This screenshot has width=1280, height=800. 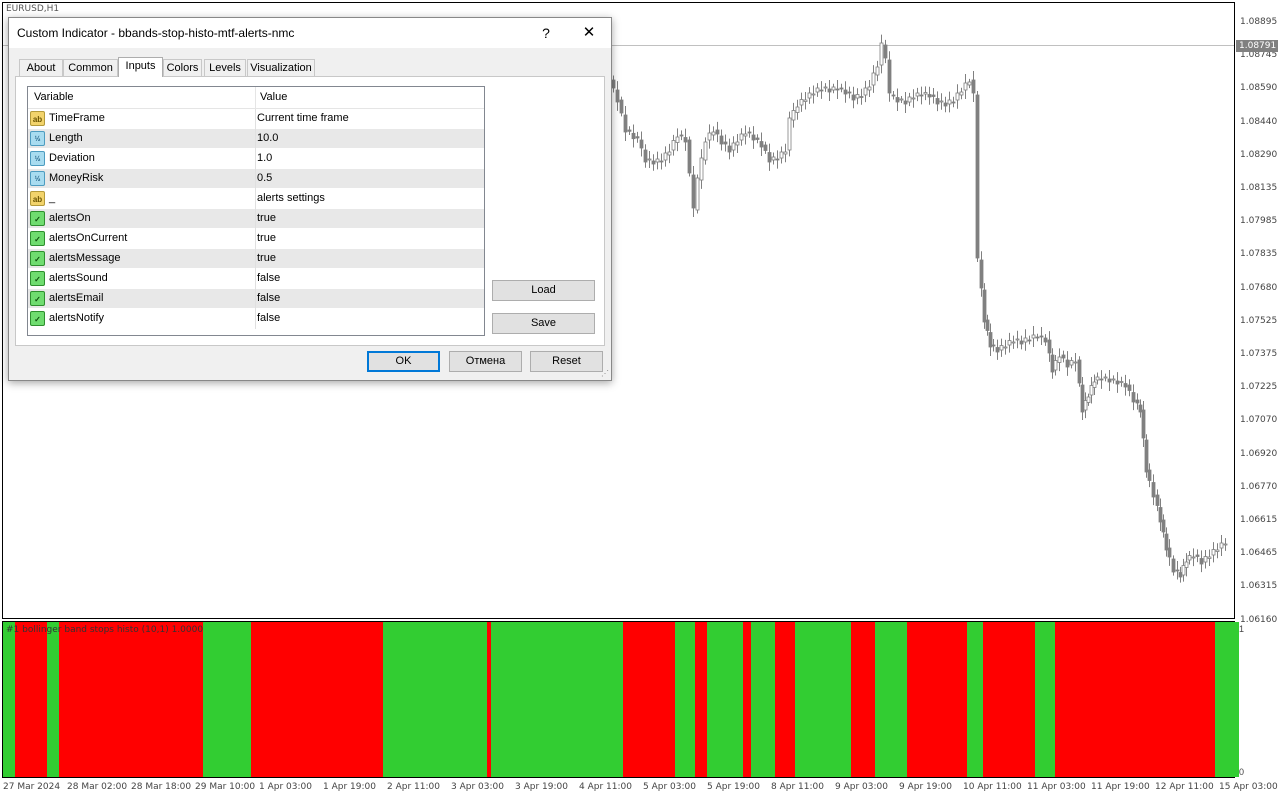 What do you see at coordinates (264, 158) in the screenshot?
I see `param-value: 1.0` at bounding box center [264, 158].